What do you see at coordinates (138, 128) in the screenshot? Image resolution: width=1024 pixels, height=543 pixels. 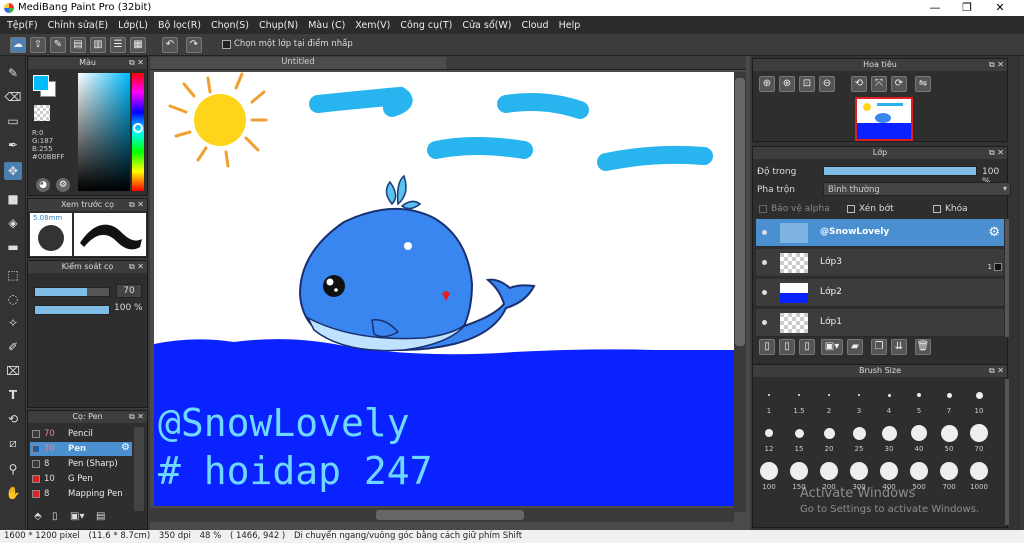 I see `hue-handle` at bounding box center [138, 128].